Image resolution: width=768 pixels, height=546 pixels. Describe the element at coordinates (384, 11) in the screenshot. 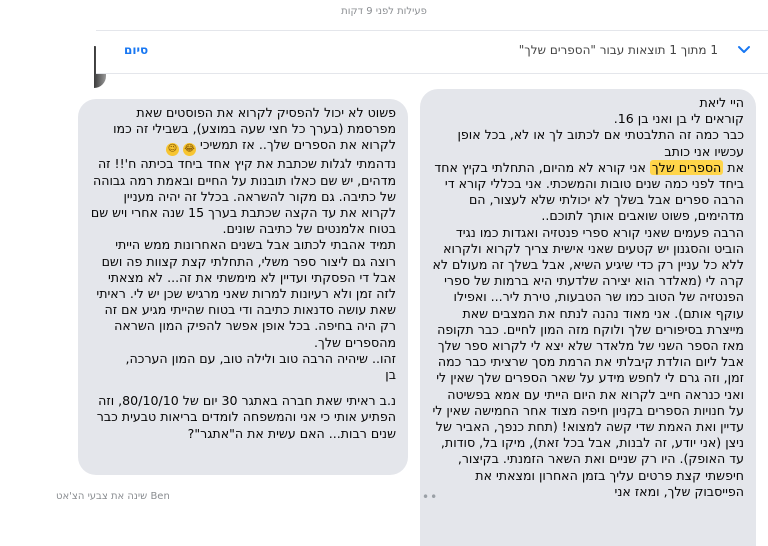

I see `active-status: פעילות לפני 9 דקות` at that location.